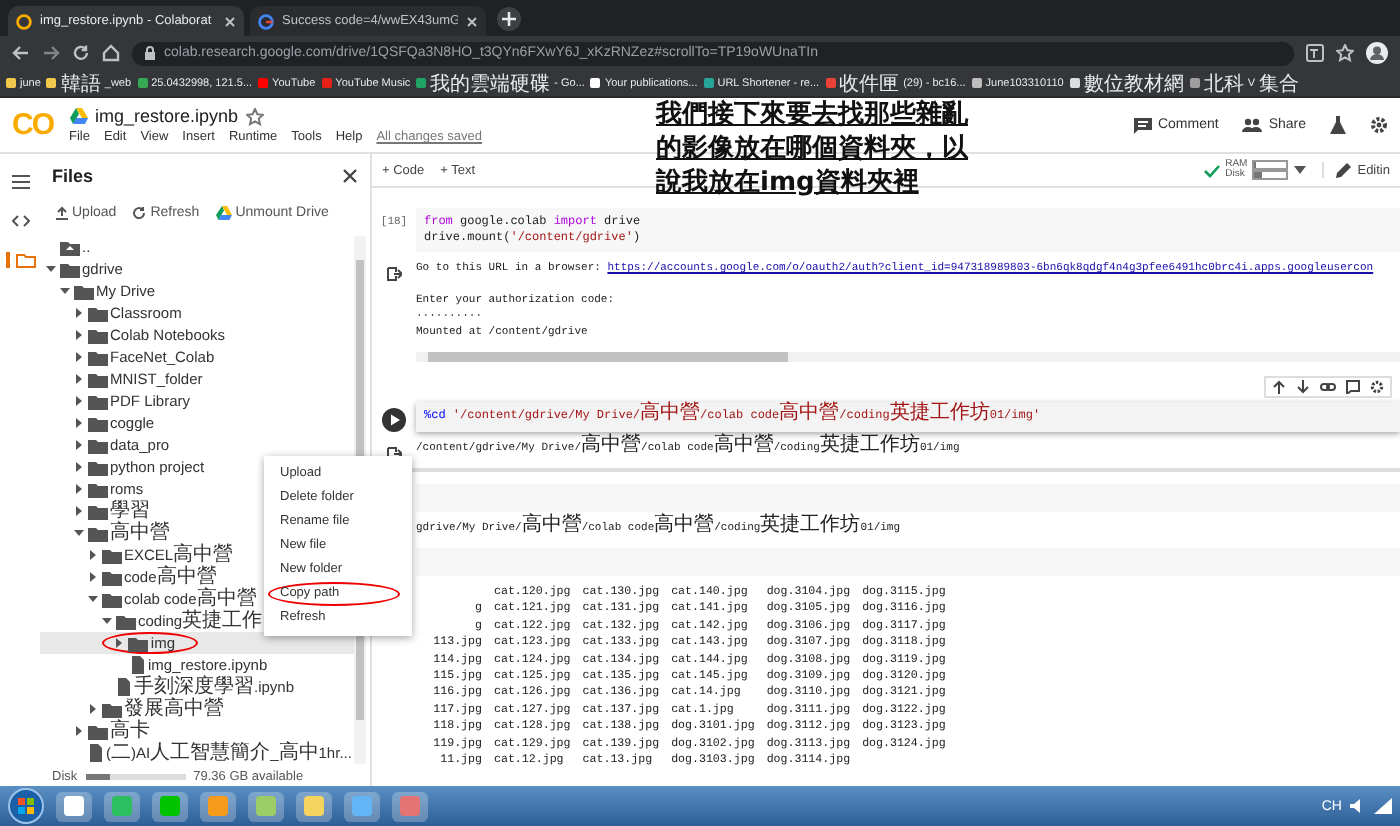  What do you see at coordinates (1328, 387) in the screenshot?
I see `link-icon` at bounding box center [1328, 387].